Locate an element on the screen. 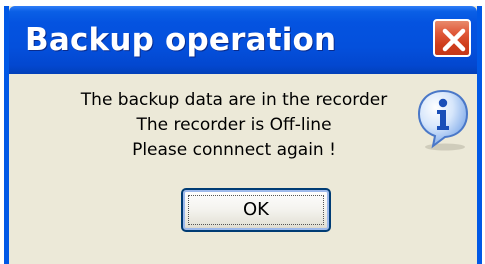  dialog-title: Backup operation is located at coordinates (181, 40).